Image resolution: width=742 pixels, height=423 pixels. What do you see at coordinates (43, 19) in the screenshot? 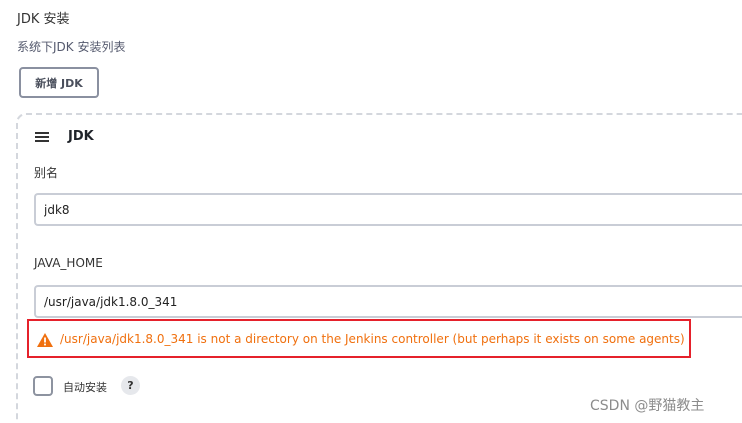
I see `section-title: JDK 安装` at bounding box center [43, 19].